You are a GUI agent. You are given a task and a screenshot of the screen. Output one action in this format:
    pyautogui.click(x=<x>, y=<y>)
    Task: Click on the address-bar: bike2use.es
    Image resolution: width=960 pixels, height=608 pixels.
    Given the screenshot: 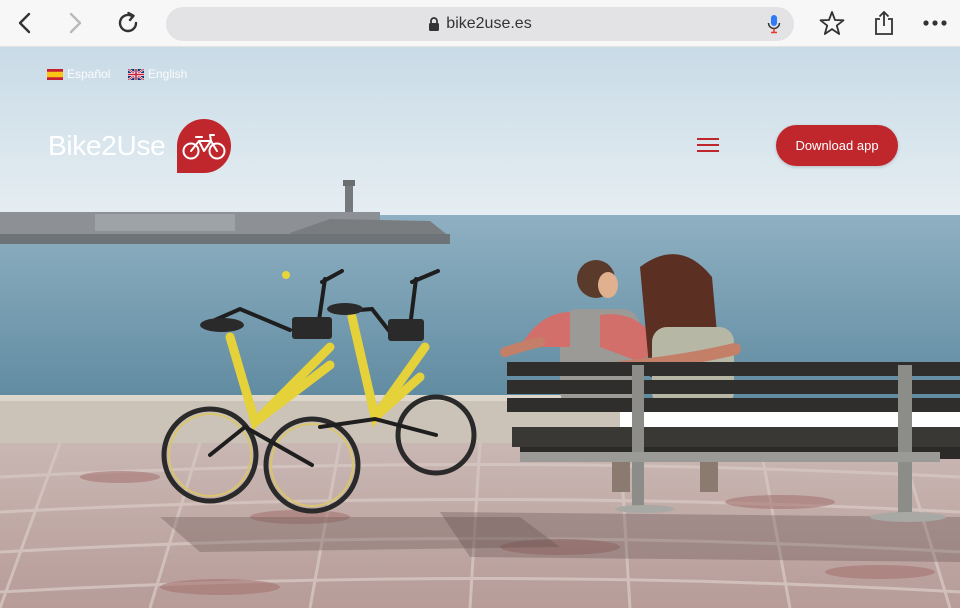 What is the action you would take?
    pyautogui.click(x=480, y=24)
    